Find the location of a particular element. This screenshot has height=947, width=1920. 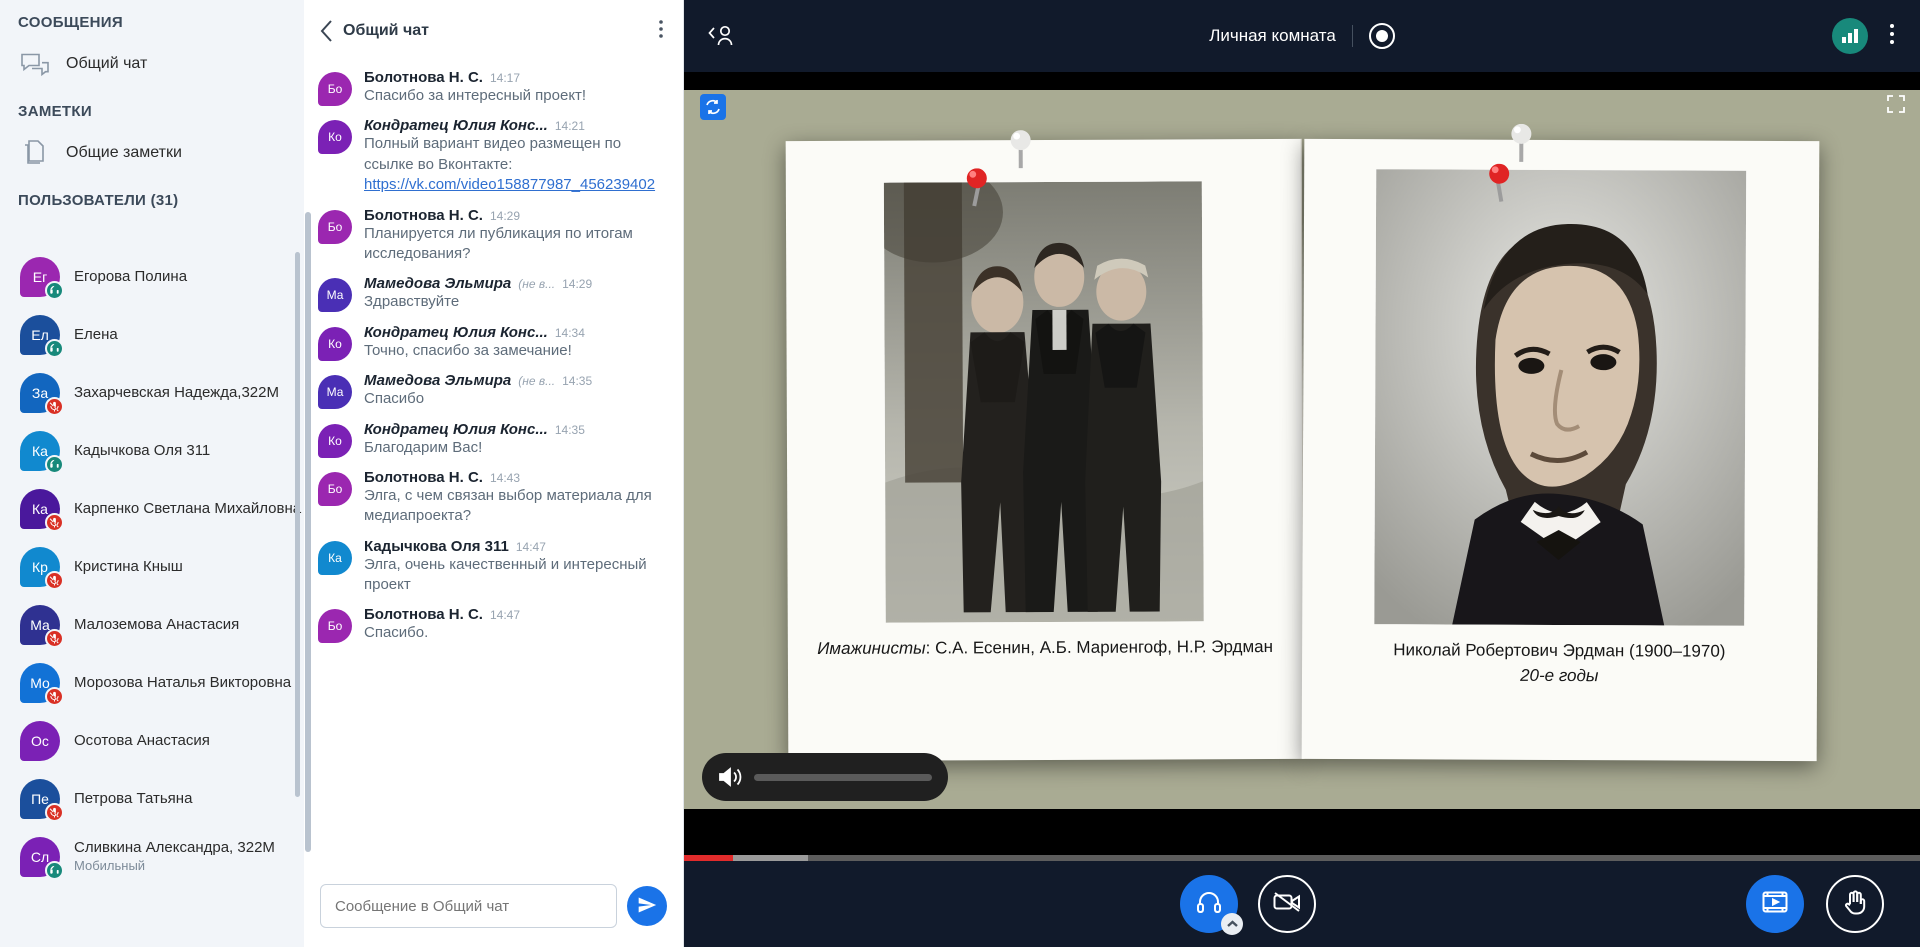

top-bar-actions is located at coordinates (1865, 36).